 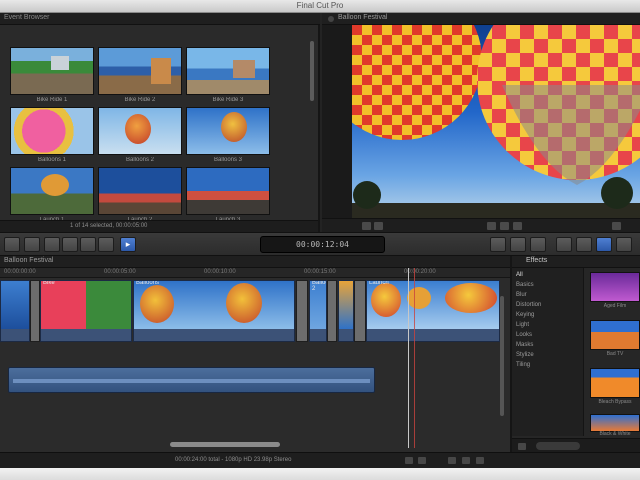 What do you see at coordinates (320, 474) in the screenshot?
I see `window-bottom-edge` at bounding box center [320, 474].